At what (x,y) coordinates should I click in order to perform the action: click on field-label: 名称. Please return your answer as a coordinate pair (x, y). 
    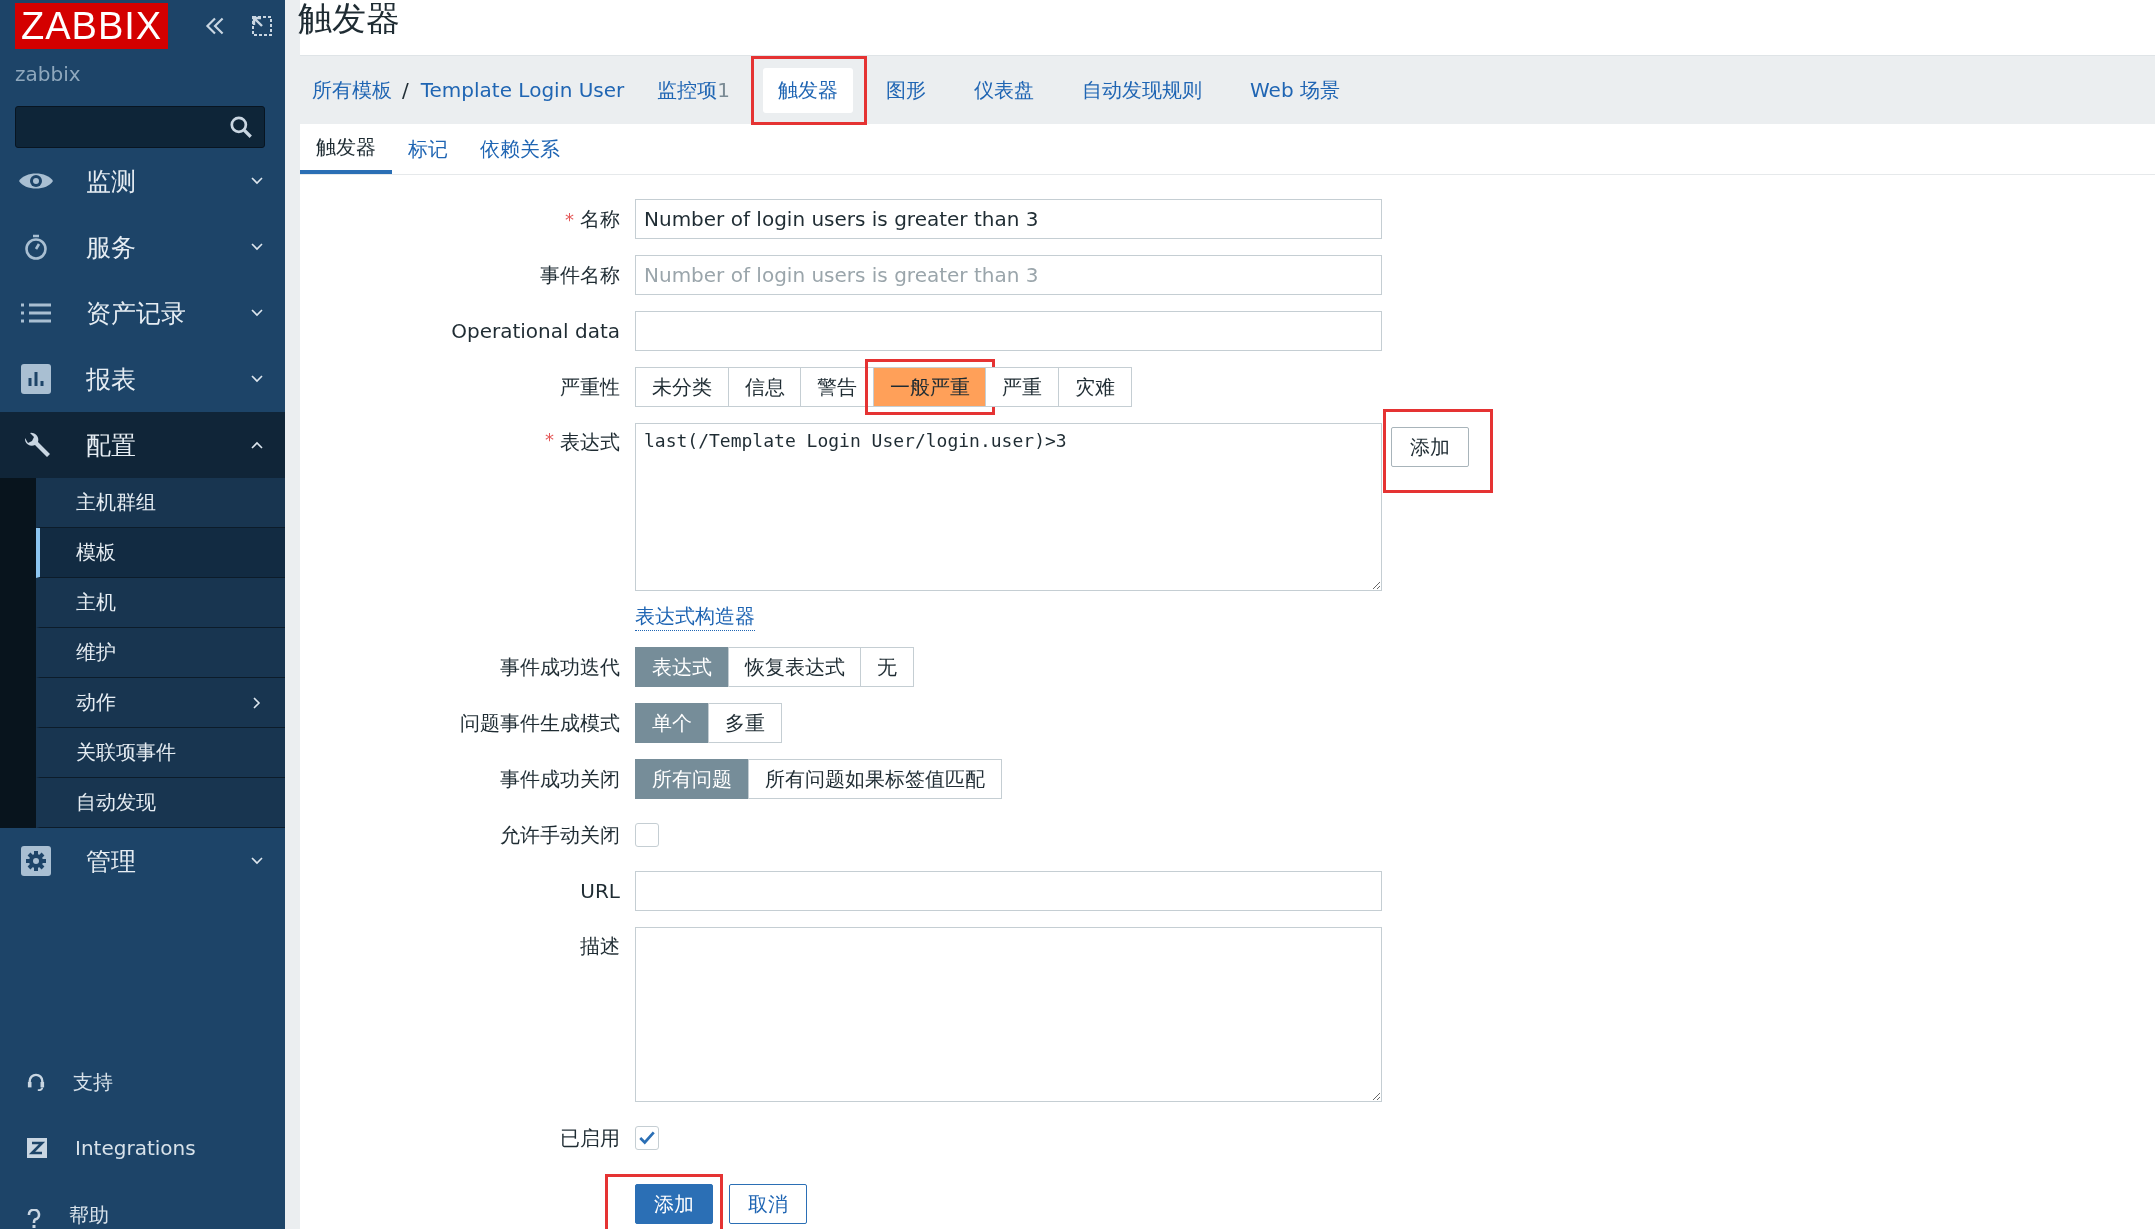
    Looking at the image, I should click on (600, 219).